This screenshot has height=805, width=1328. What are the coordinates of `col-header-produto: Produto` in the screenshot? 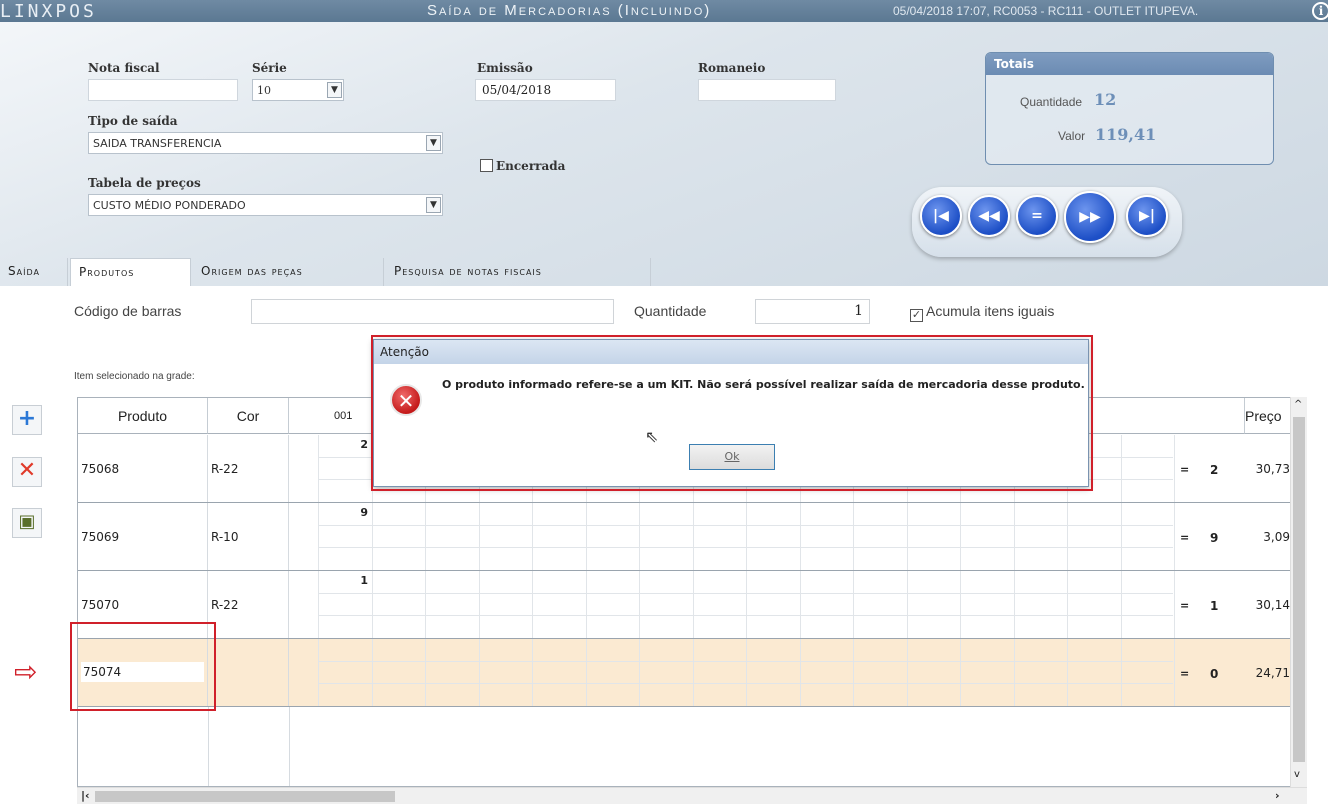 It's located at (143, 416).